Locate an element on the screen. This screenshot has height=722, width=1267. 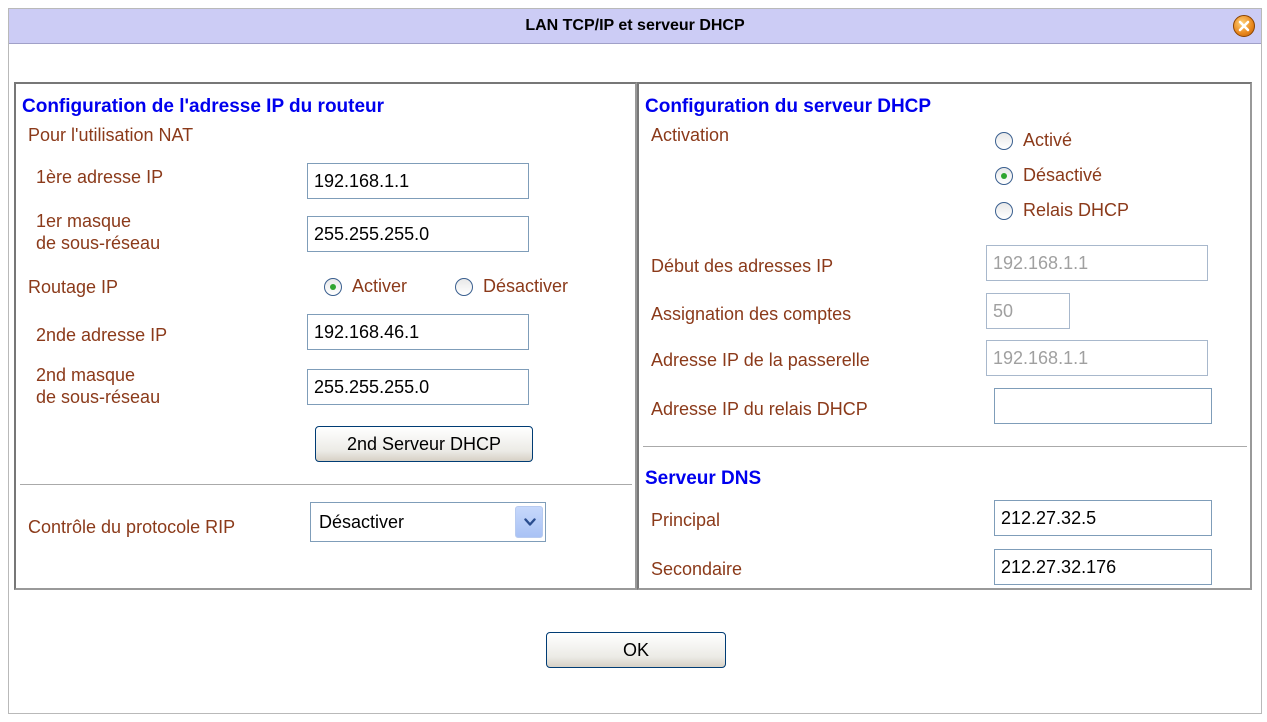
mask1-label-line1: 1er masque is located at coordinates (84, 221).